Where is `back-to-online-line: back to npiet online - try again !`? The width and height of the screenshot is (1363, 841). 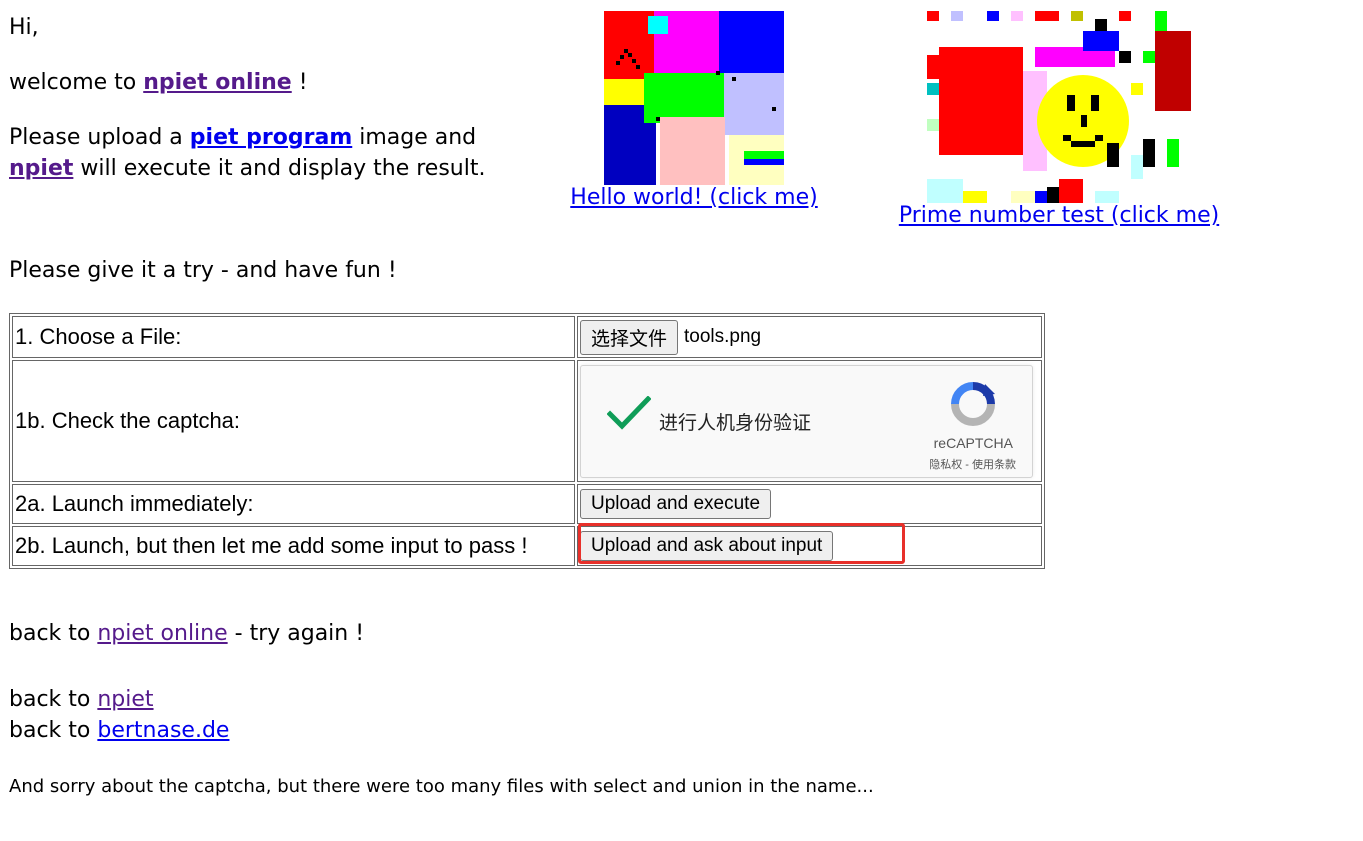 back-to-online-line: back to npiet online - try again ! is located at coordinates (187, 633).